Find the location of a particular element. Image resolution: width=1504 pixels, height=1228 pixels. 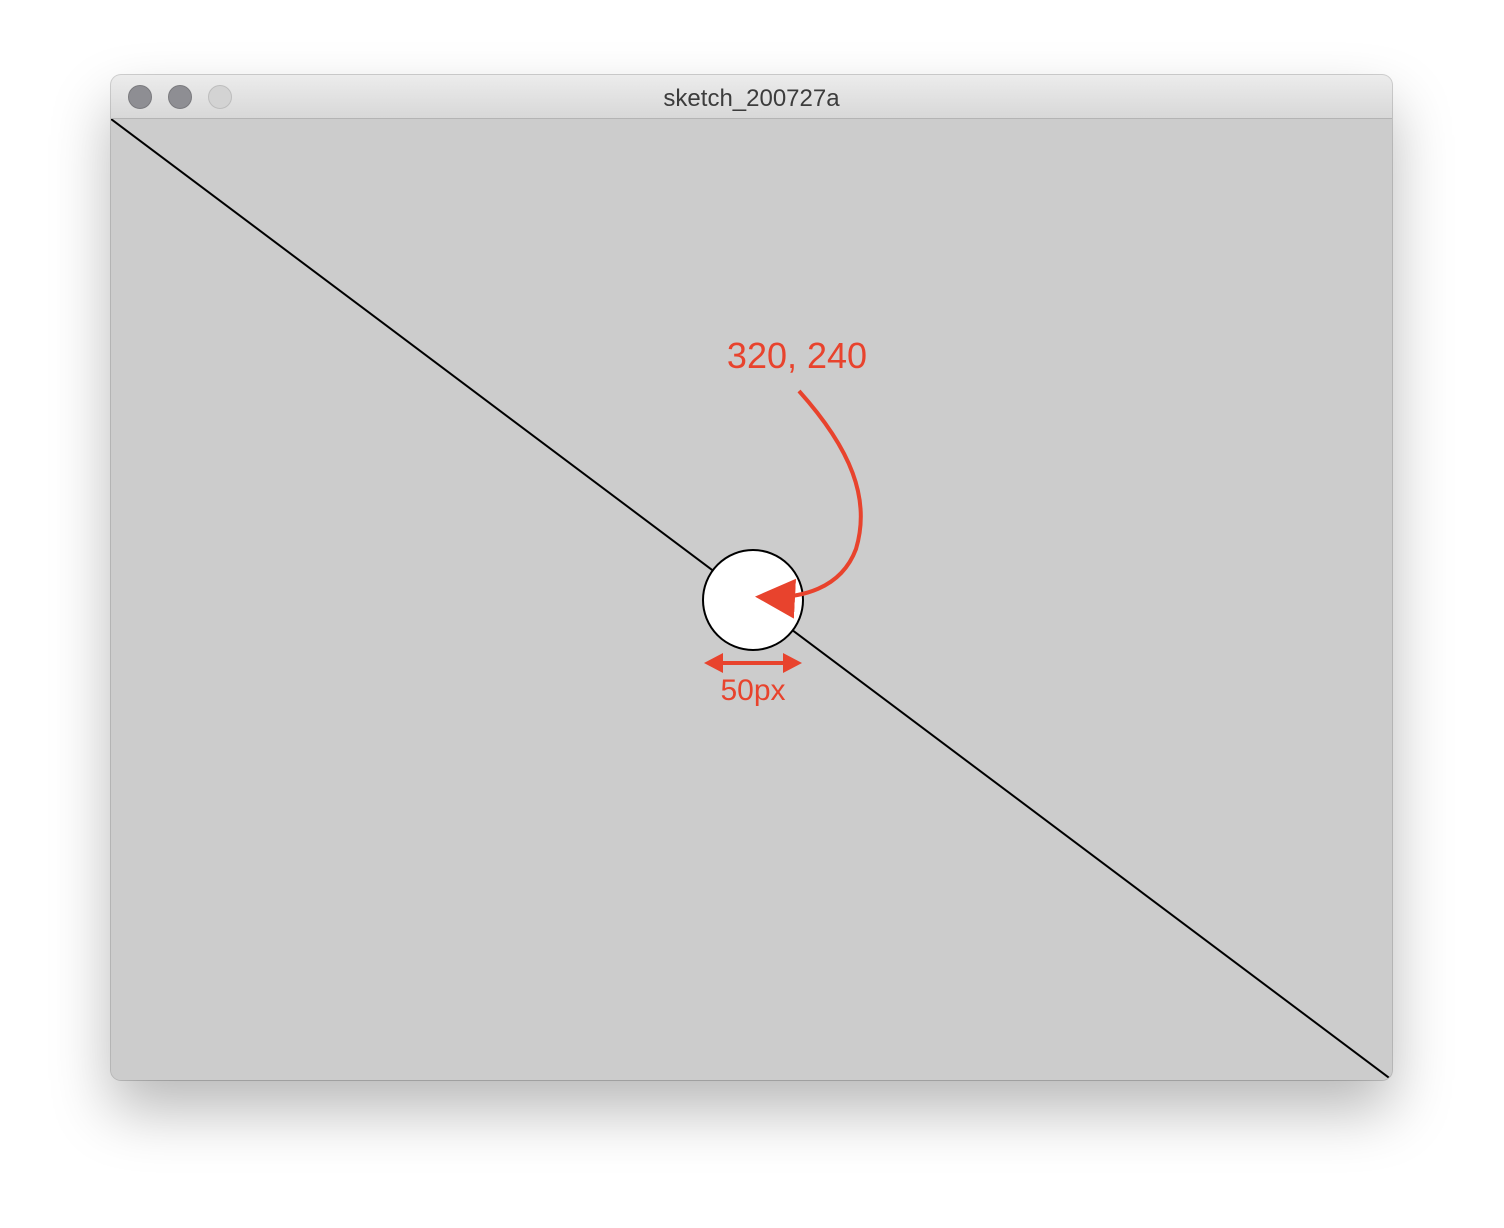

diameter-label: 50px is located at coordinates (752, 690).